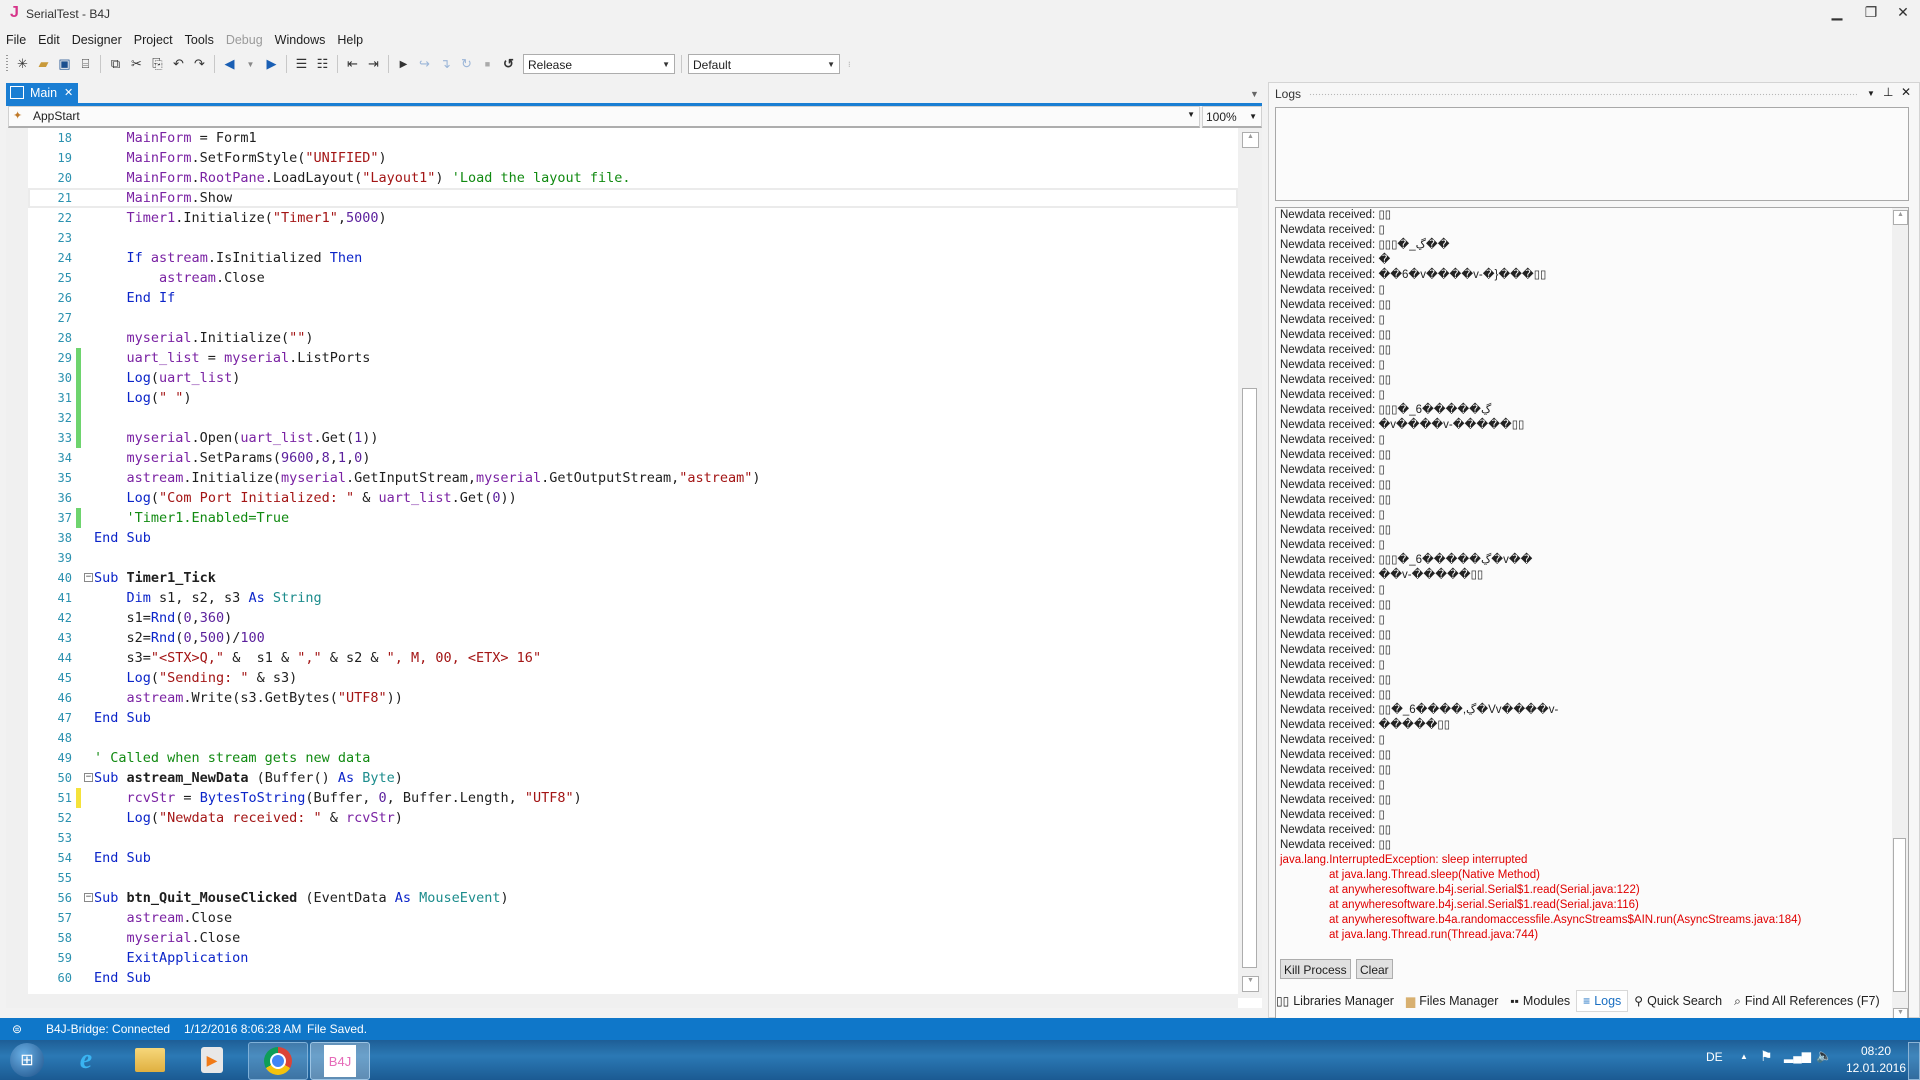 This screenshot has width=1920, height=1080. What do you see at coordinates (199, 40) in the screenshot?
I see `menu-tools: Tools` at bounding box center [199, 40].